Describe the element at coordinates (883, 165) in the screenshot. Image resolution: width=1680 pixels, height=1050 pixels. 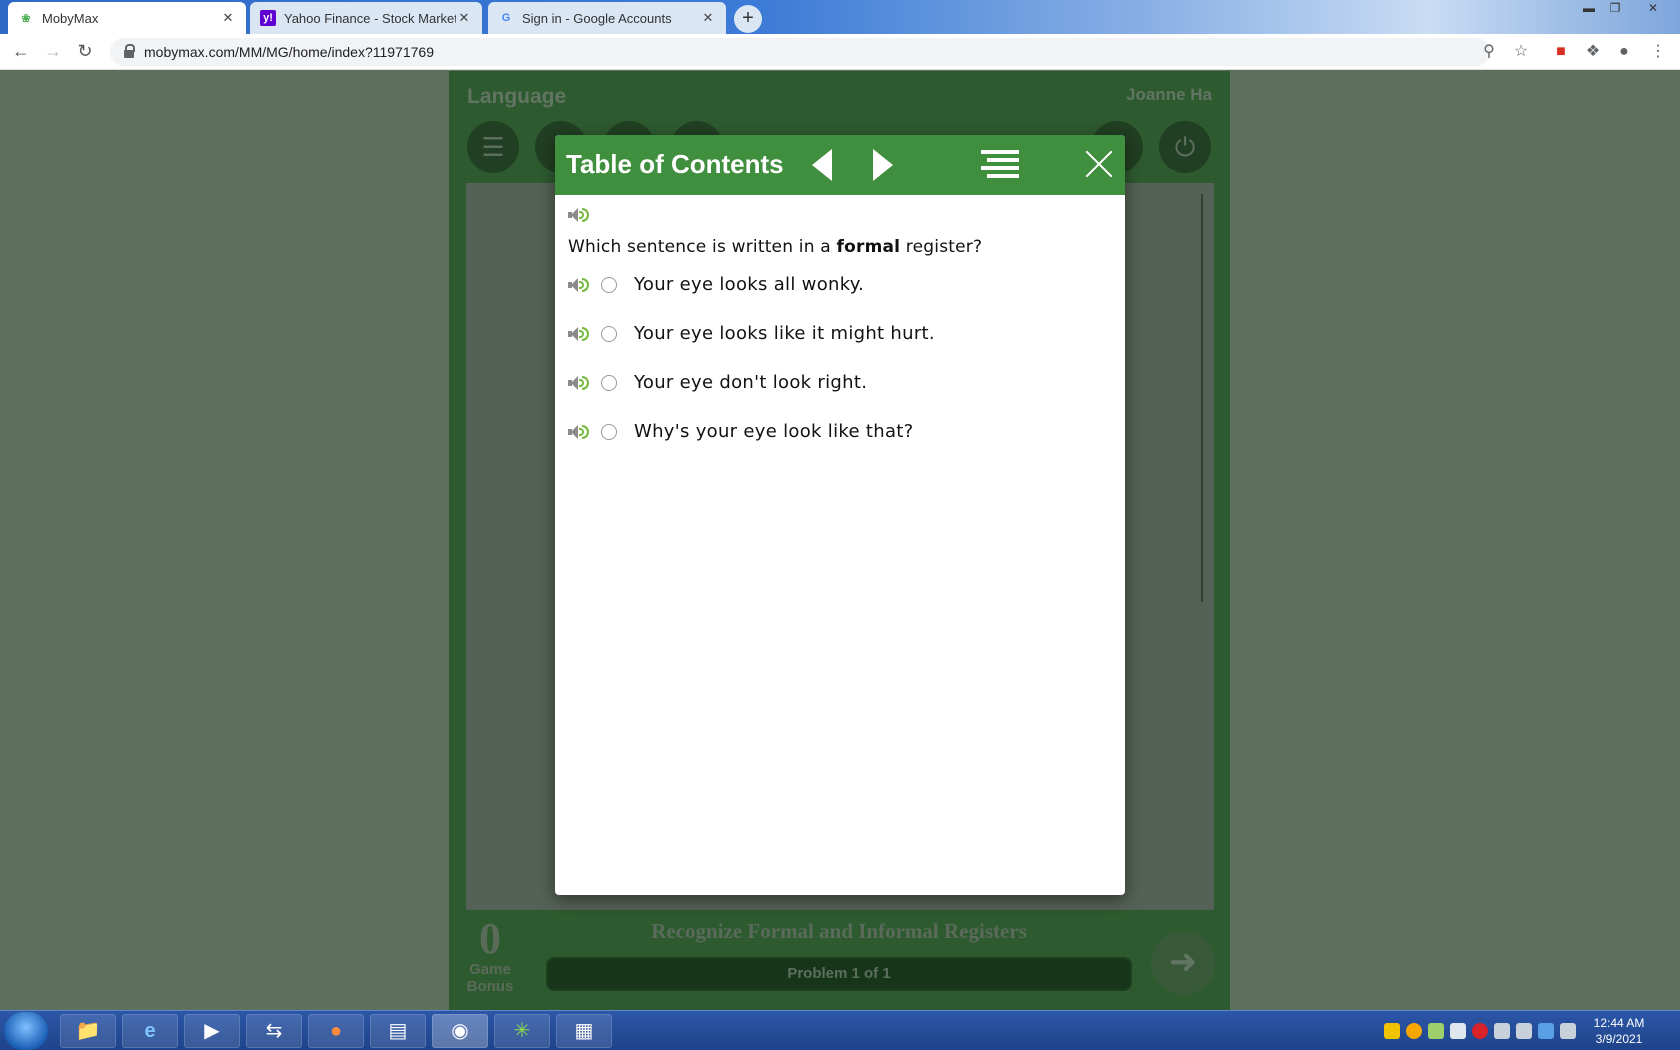
I see `next-triangle-icon` at that location.